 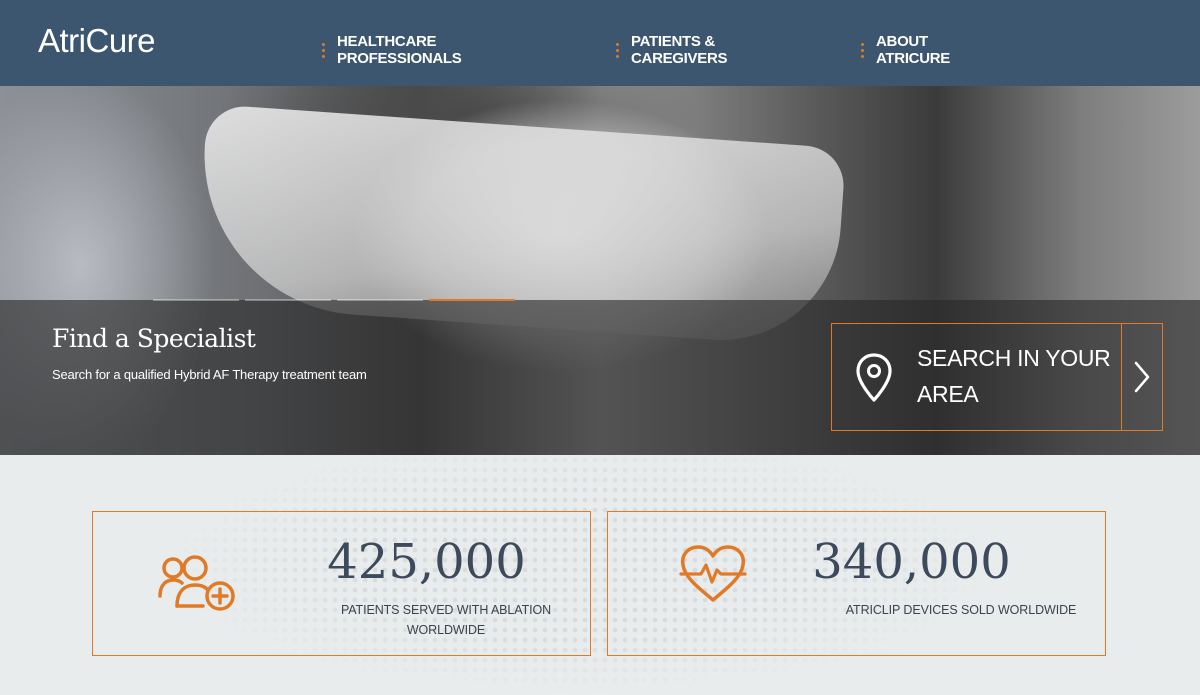 I want to click on chevron-right-icon, so click(x=1142, y=377).